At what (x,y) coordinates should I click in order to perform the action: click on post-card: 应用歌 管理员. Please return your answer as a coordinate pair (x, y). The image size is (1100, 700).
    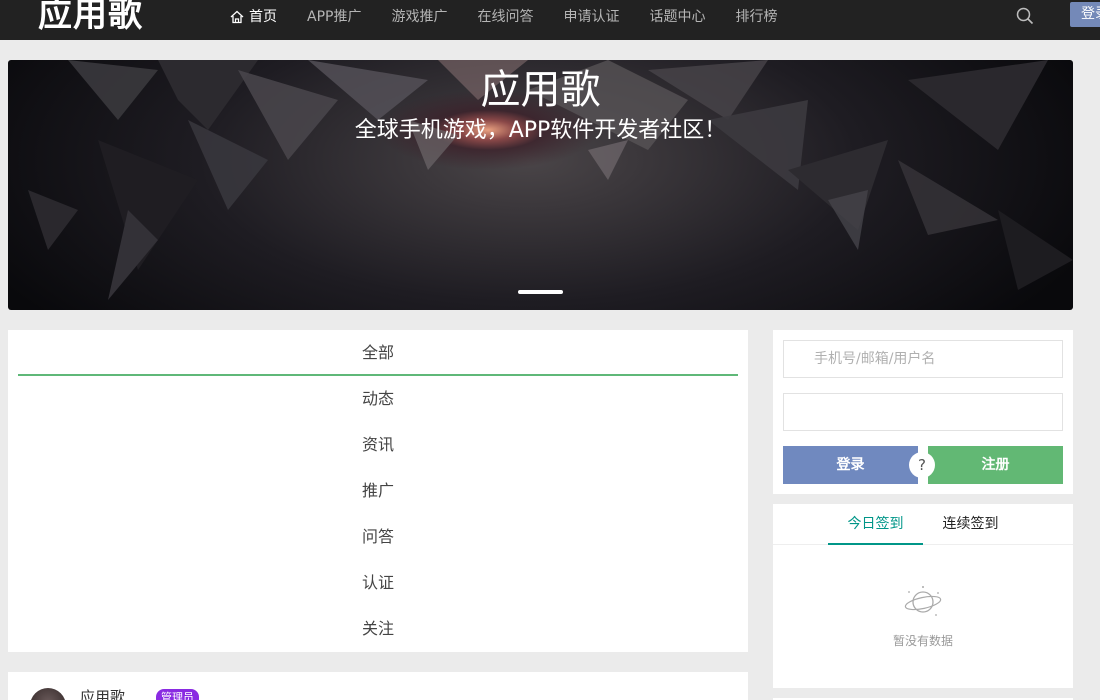
    Looking at the image, I should click on (378, 686).